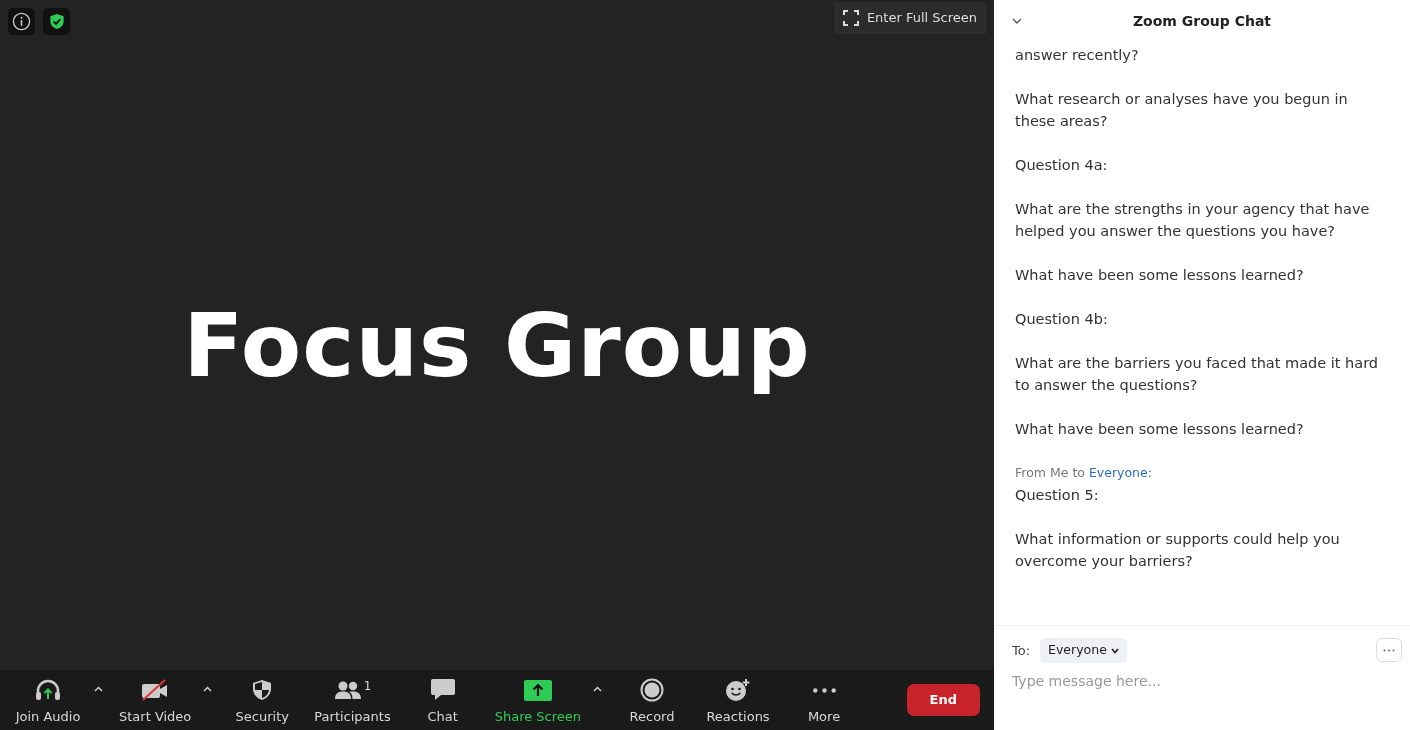 The image size is (1410, 730). I want to click on record-icon, so click(652, 690).